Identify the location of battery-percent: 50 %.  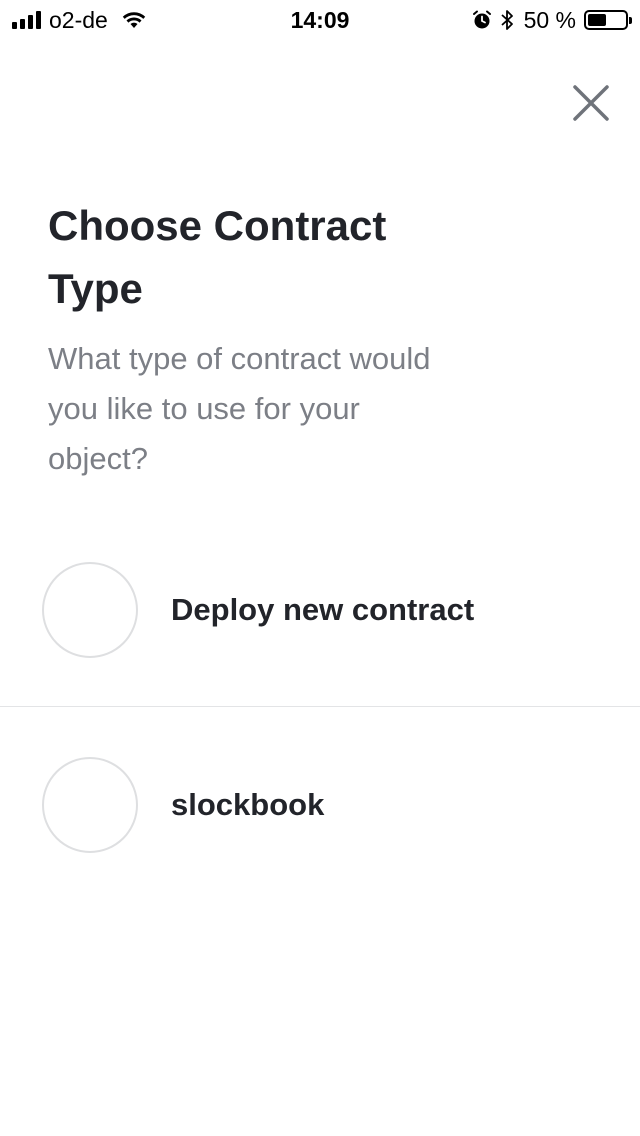
(549, 20).